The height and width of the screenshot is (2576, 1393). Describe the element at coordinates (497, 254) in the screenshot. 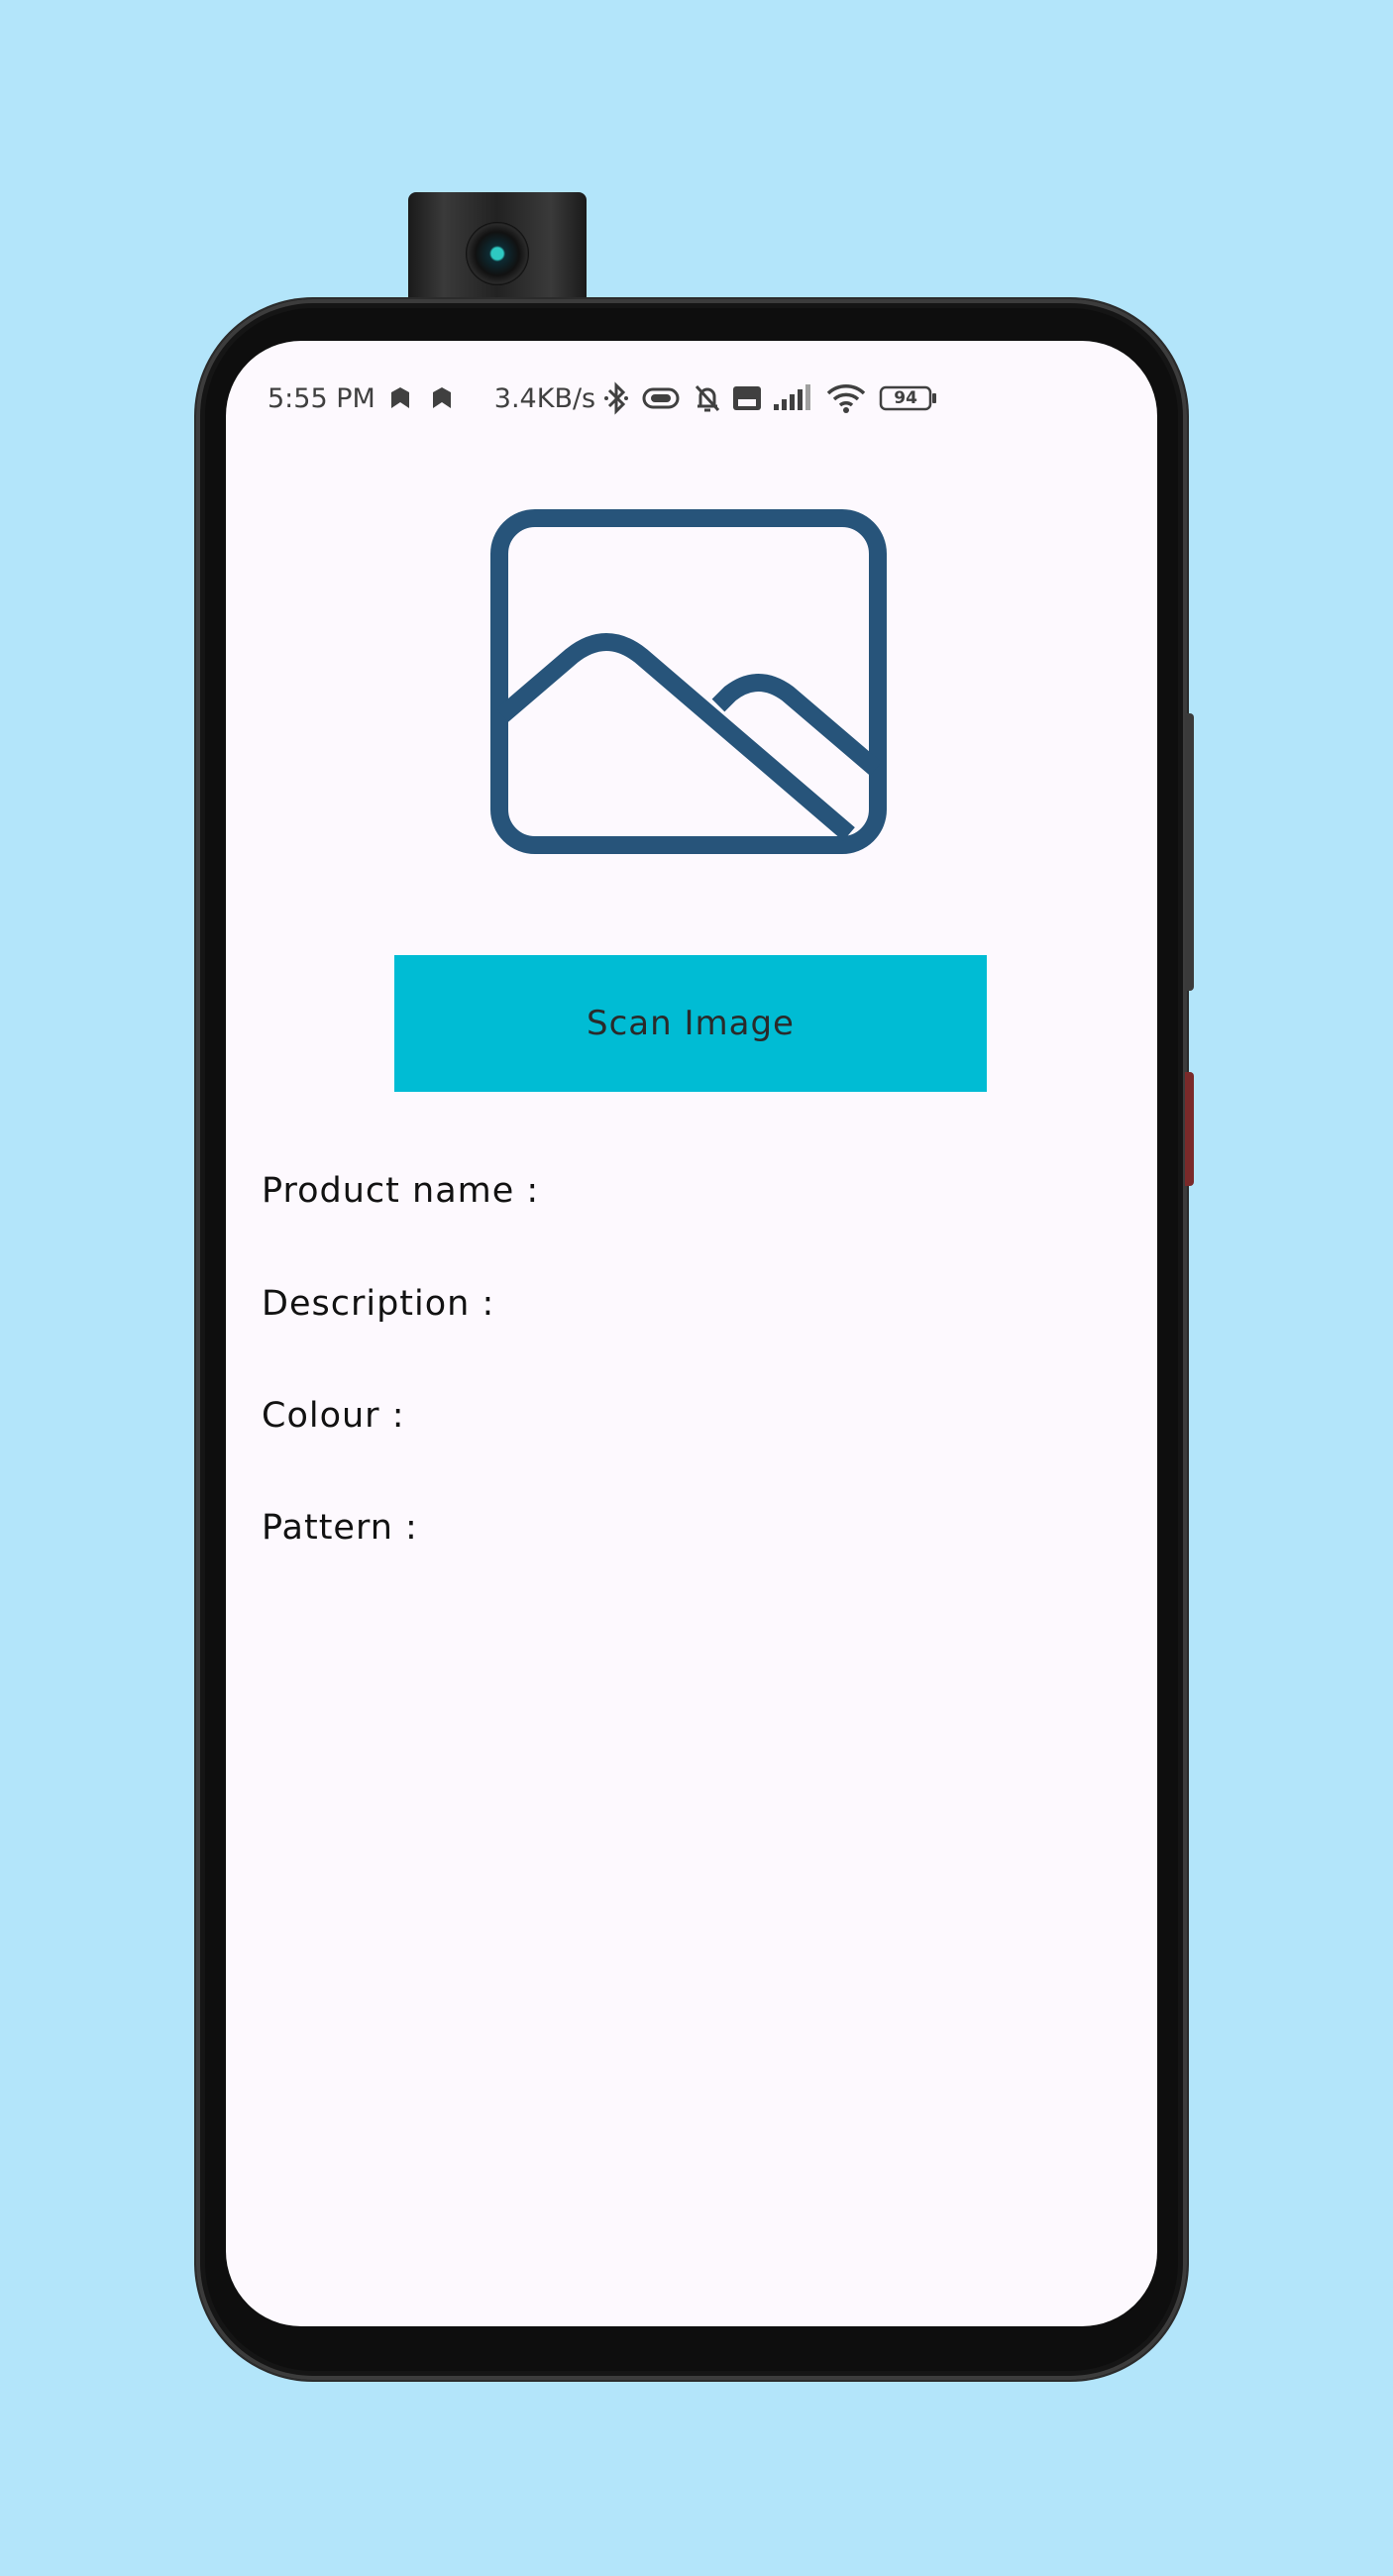

I see `camera-lens` at that location.